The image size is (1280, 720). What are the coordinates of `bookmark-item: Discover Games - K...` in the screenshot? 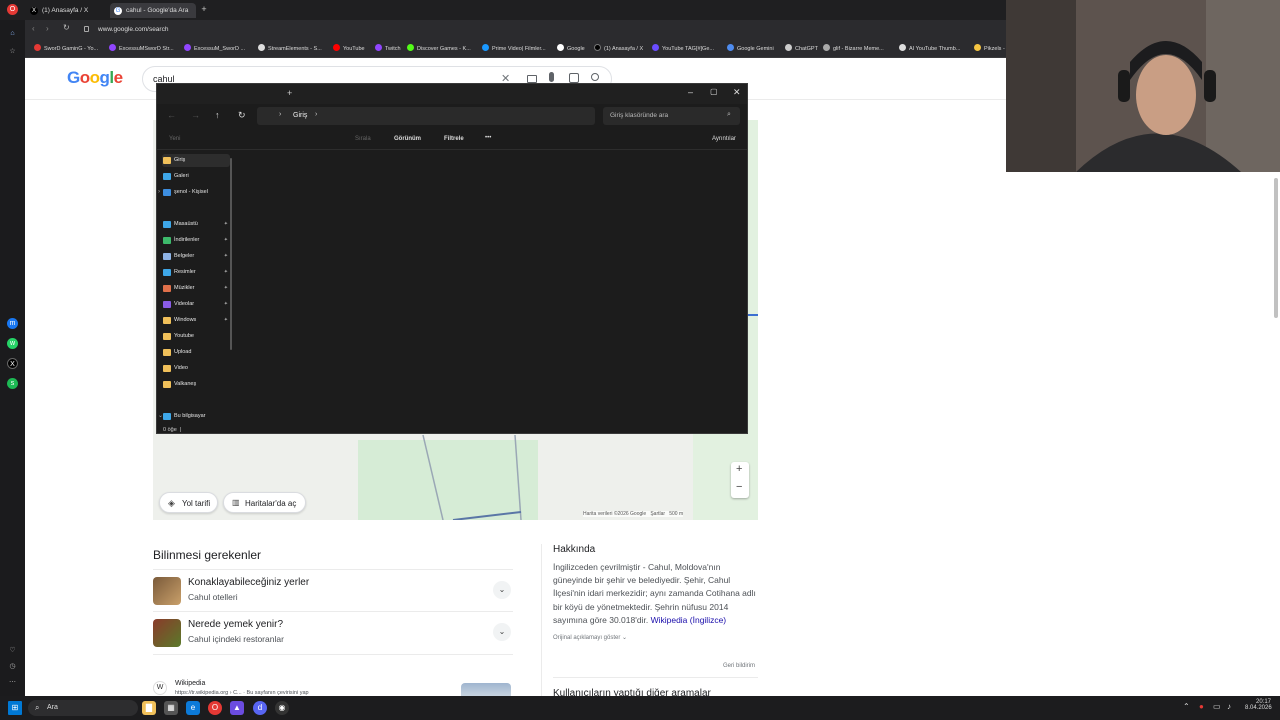 It's located at (439, 49).